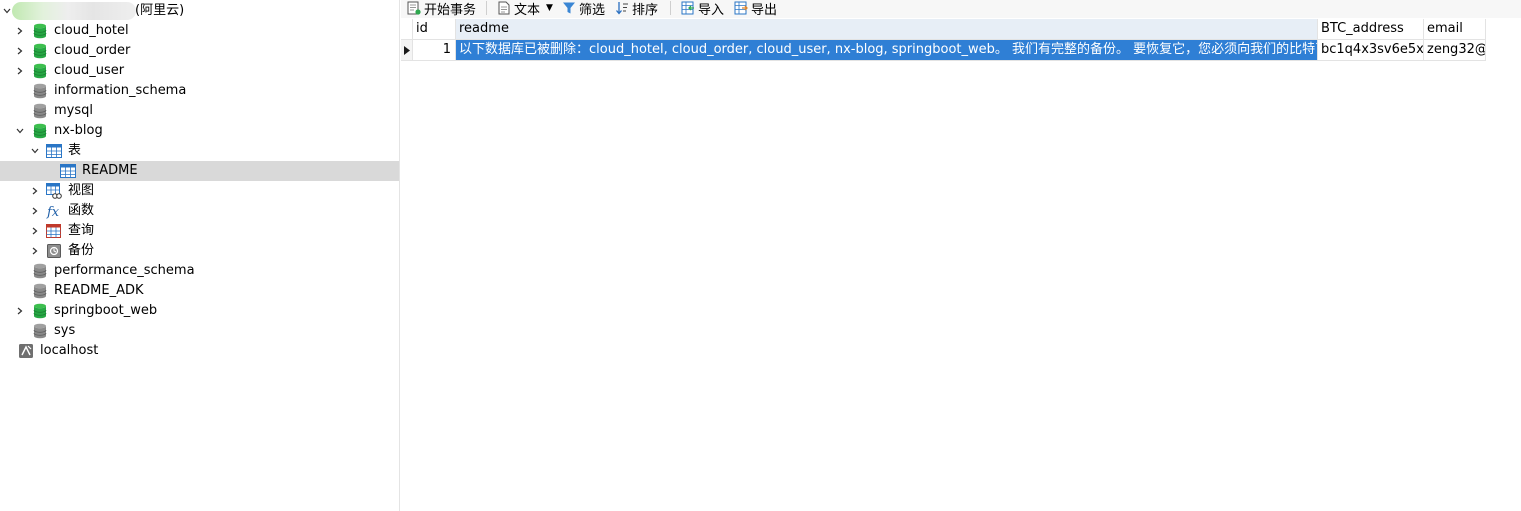  Describe the element at coordinates (199, 291) in the screenshot. I see `tree-row-db-readme-adk: README_ADK` at that location.